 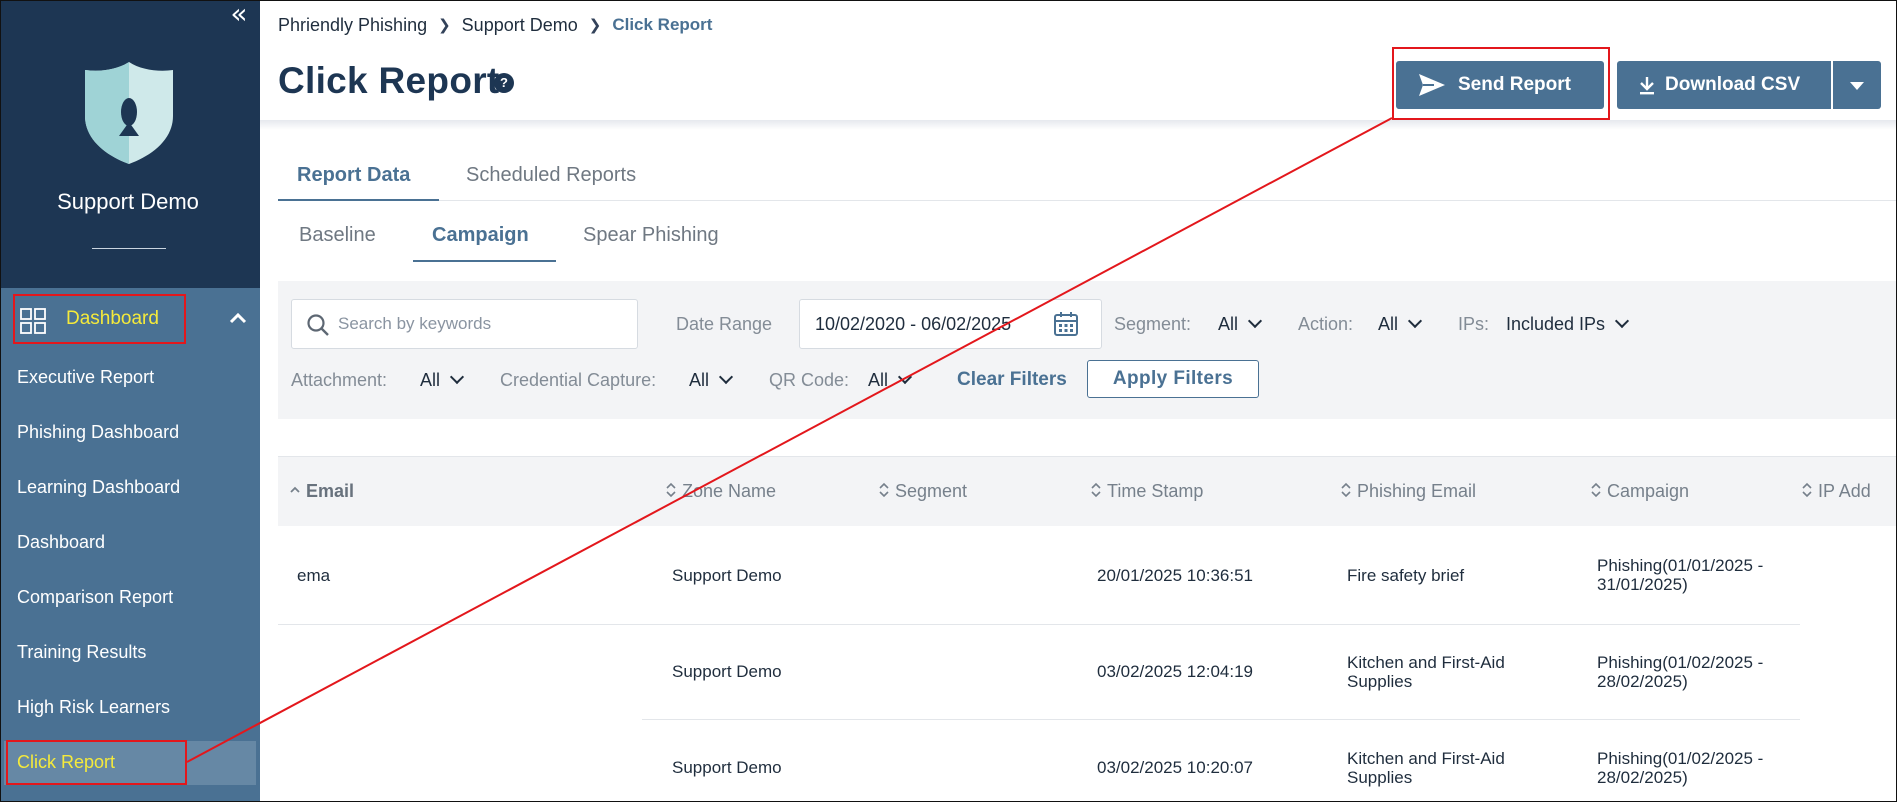 What do you see at coordinates (442, 380) in the screenshot?
I see `attachment-filter-select: All` at bounding box center [442, 380].